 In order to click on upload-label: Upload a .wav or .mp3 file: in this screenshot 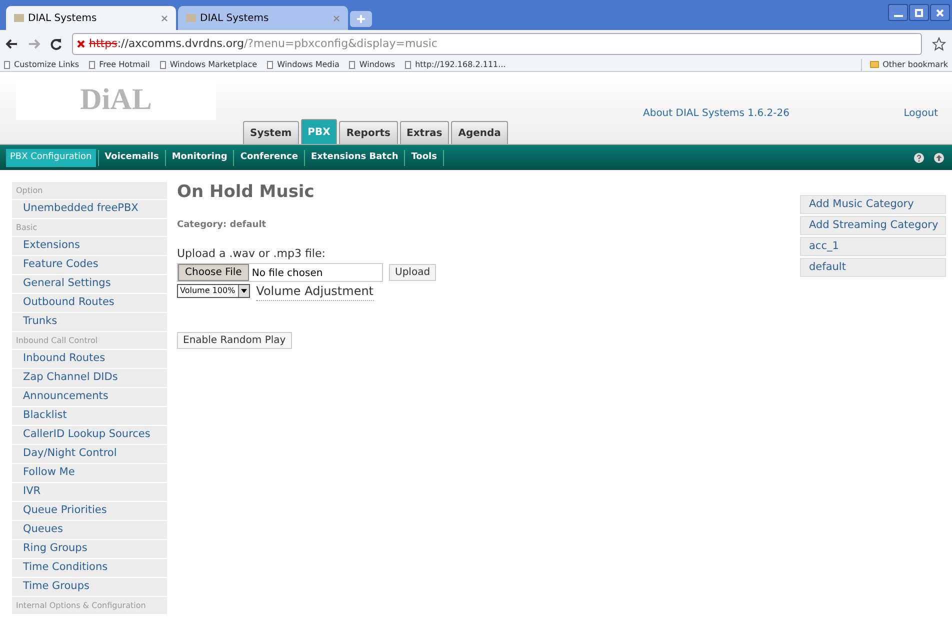, I will do `click(251, 254)`.